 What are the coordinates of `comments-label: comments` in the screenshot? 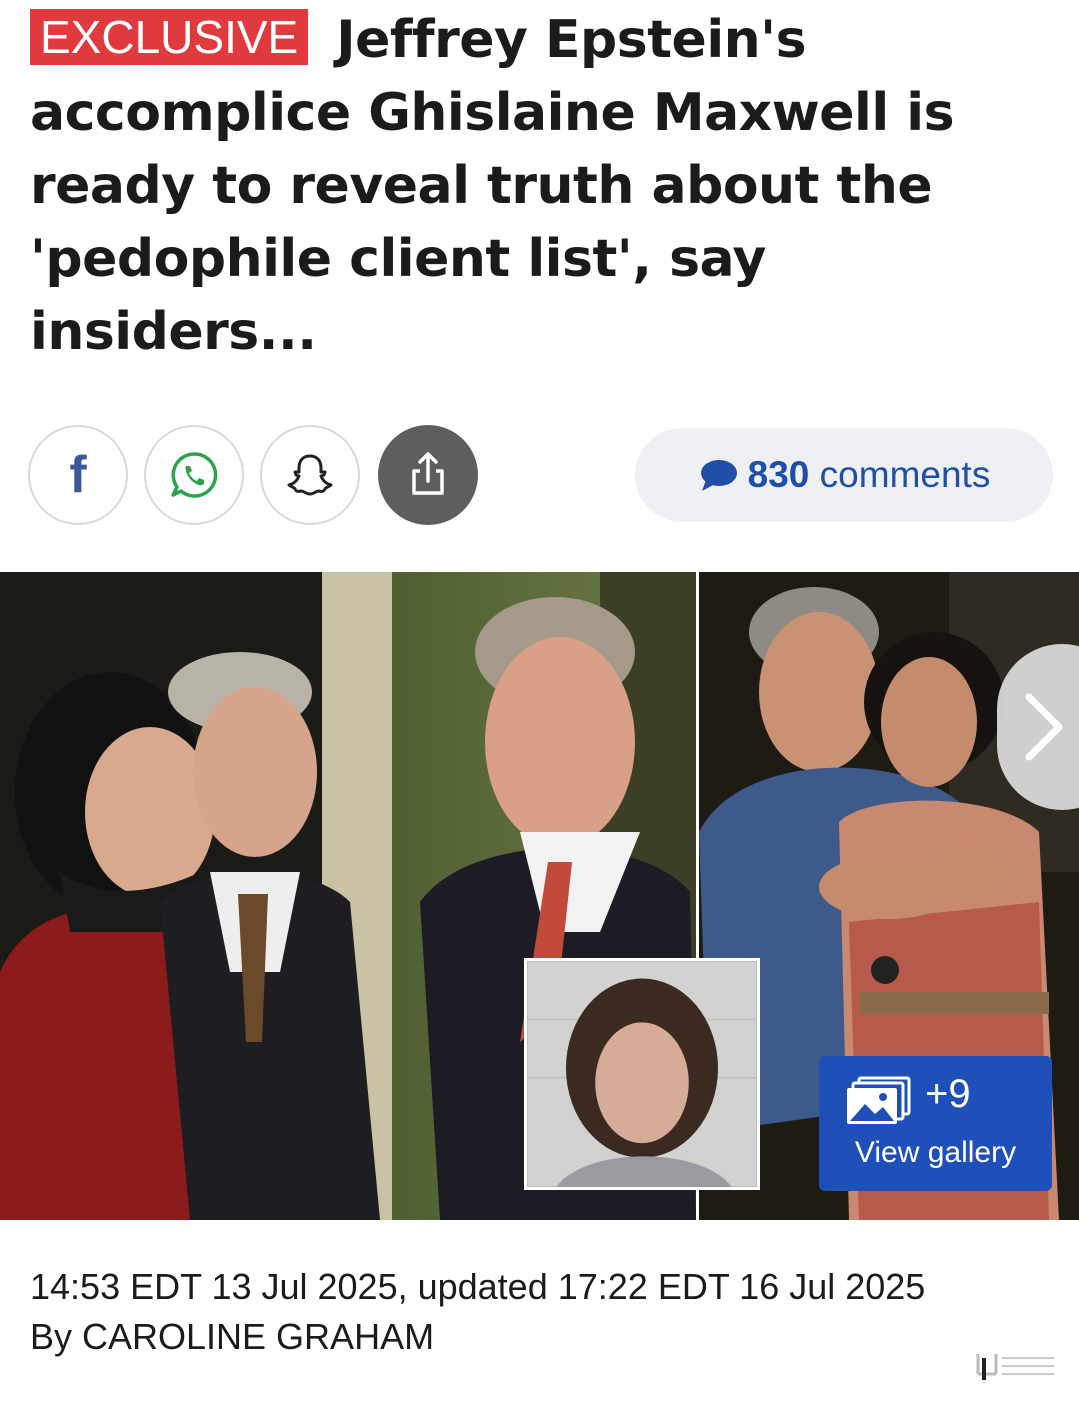 It's located at (905, 474).